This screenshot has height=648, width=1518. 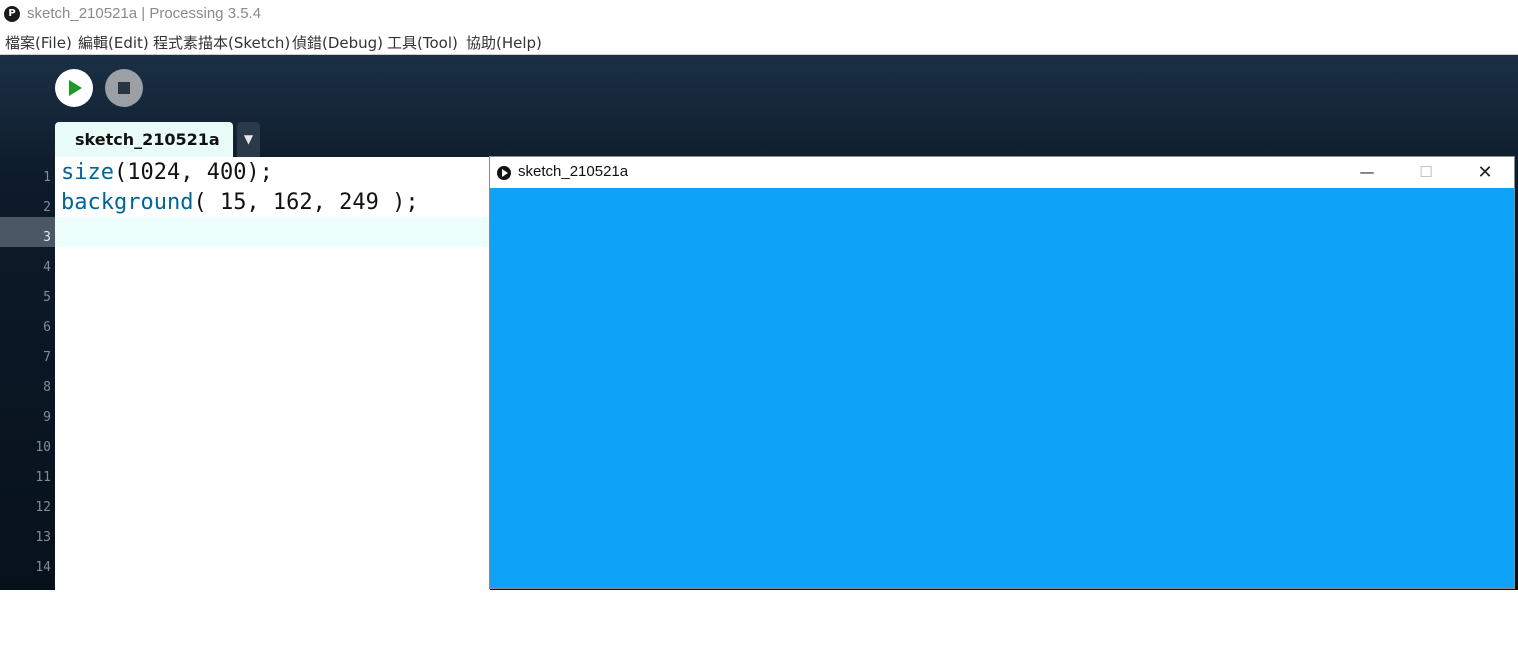 What do you see at coordinates (248, 139) in the screenshot?
I see `tab-menu-button: ▼` at bounding box center [248, 139].